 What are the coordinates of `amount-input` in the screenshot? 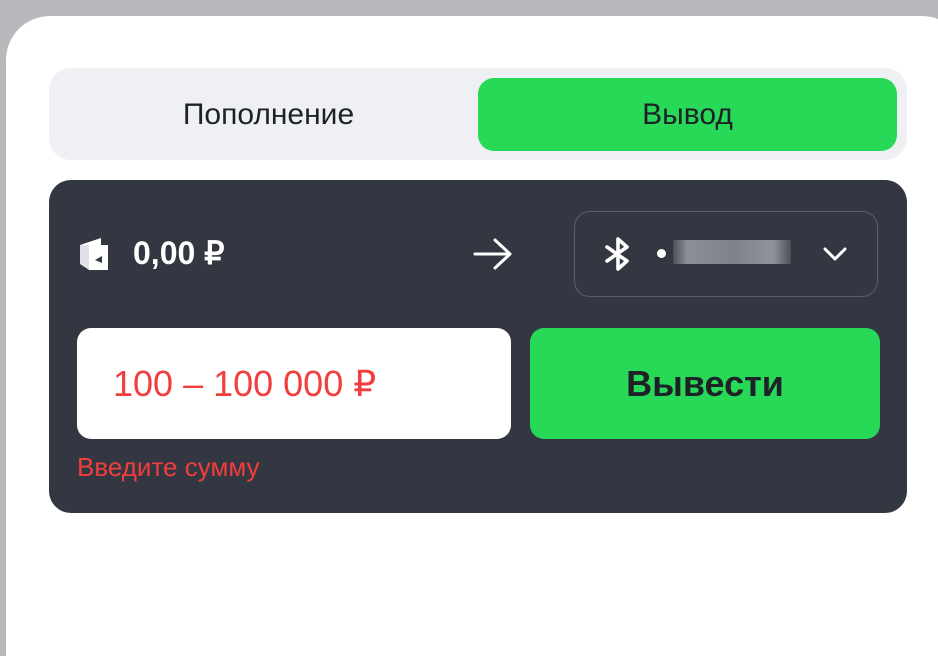 It's located at (294, 383).